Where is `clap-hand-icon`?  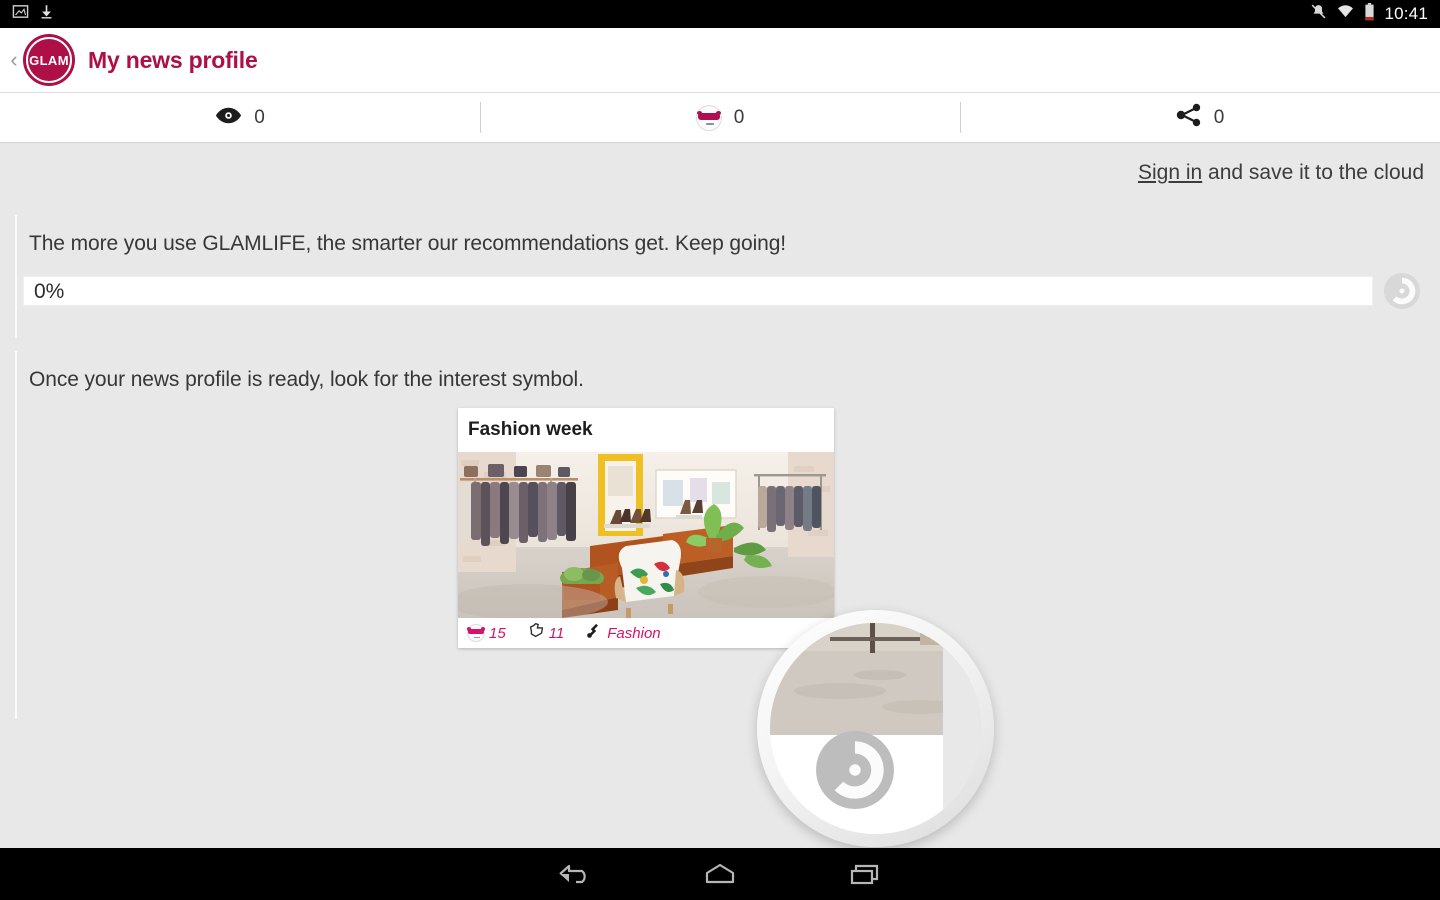 clap-hand-icon is located at coordinates (536, 633).